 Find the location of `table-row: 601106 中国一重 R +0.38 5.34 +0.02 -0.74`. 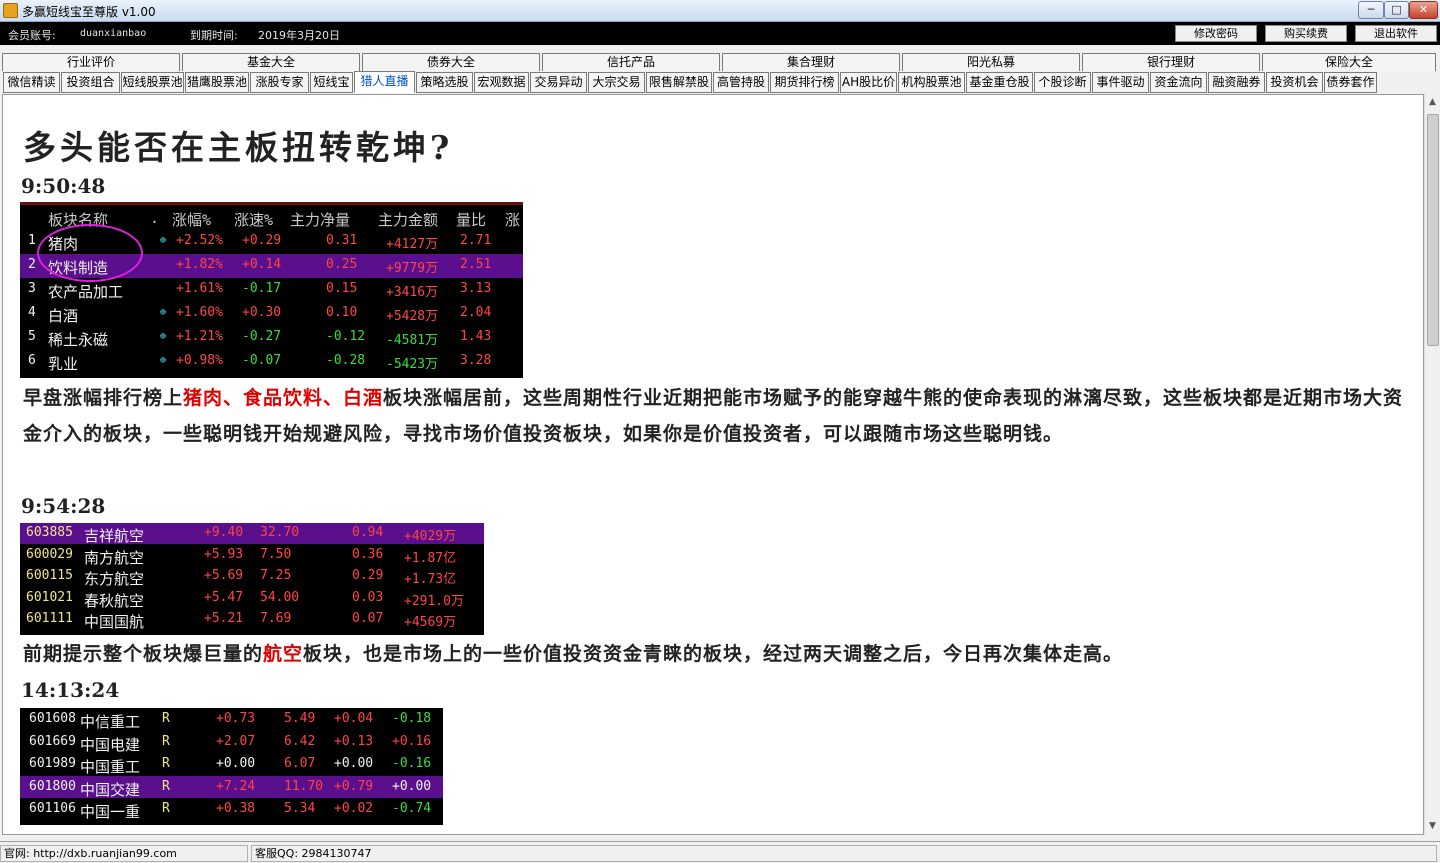

table-row: 601106 中国一重 R +0.38 5.34 +0.02 -0.74 is located at coordinates (231, 809).